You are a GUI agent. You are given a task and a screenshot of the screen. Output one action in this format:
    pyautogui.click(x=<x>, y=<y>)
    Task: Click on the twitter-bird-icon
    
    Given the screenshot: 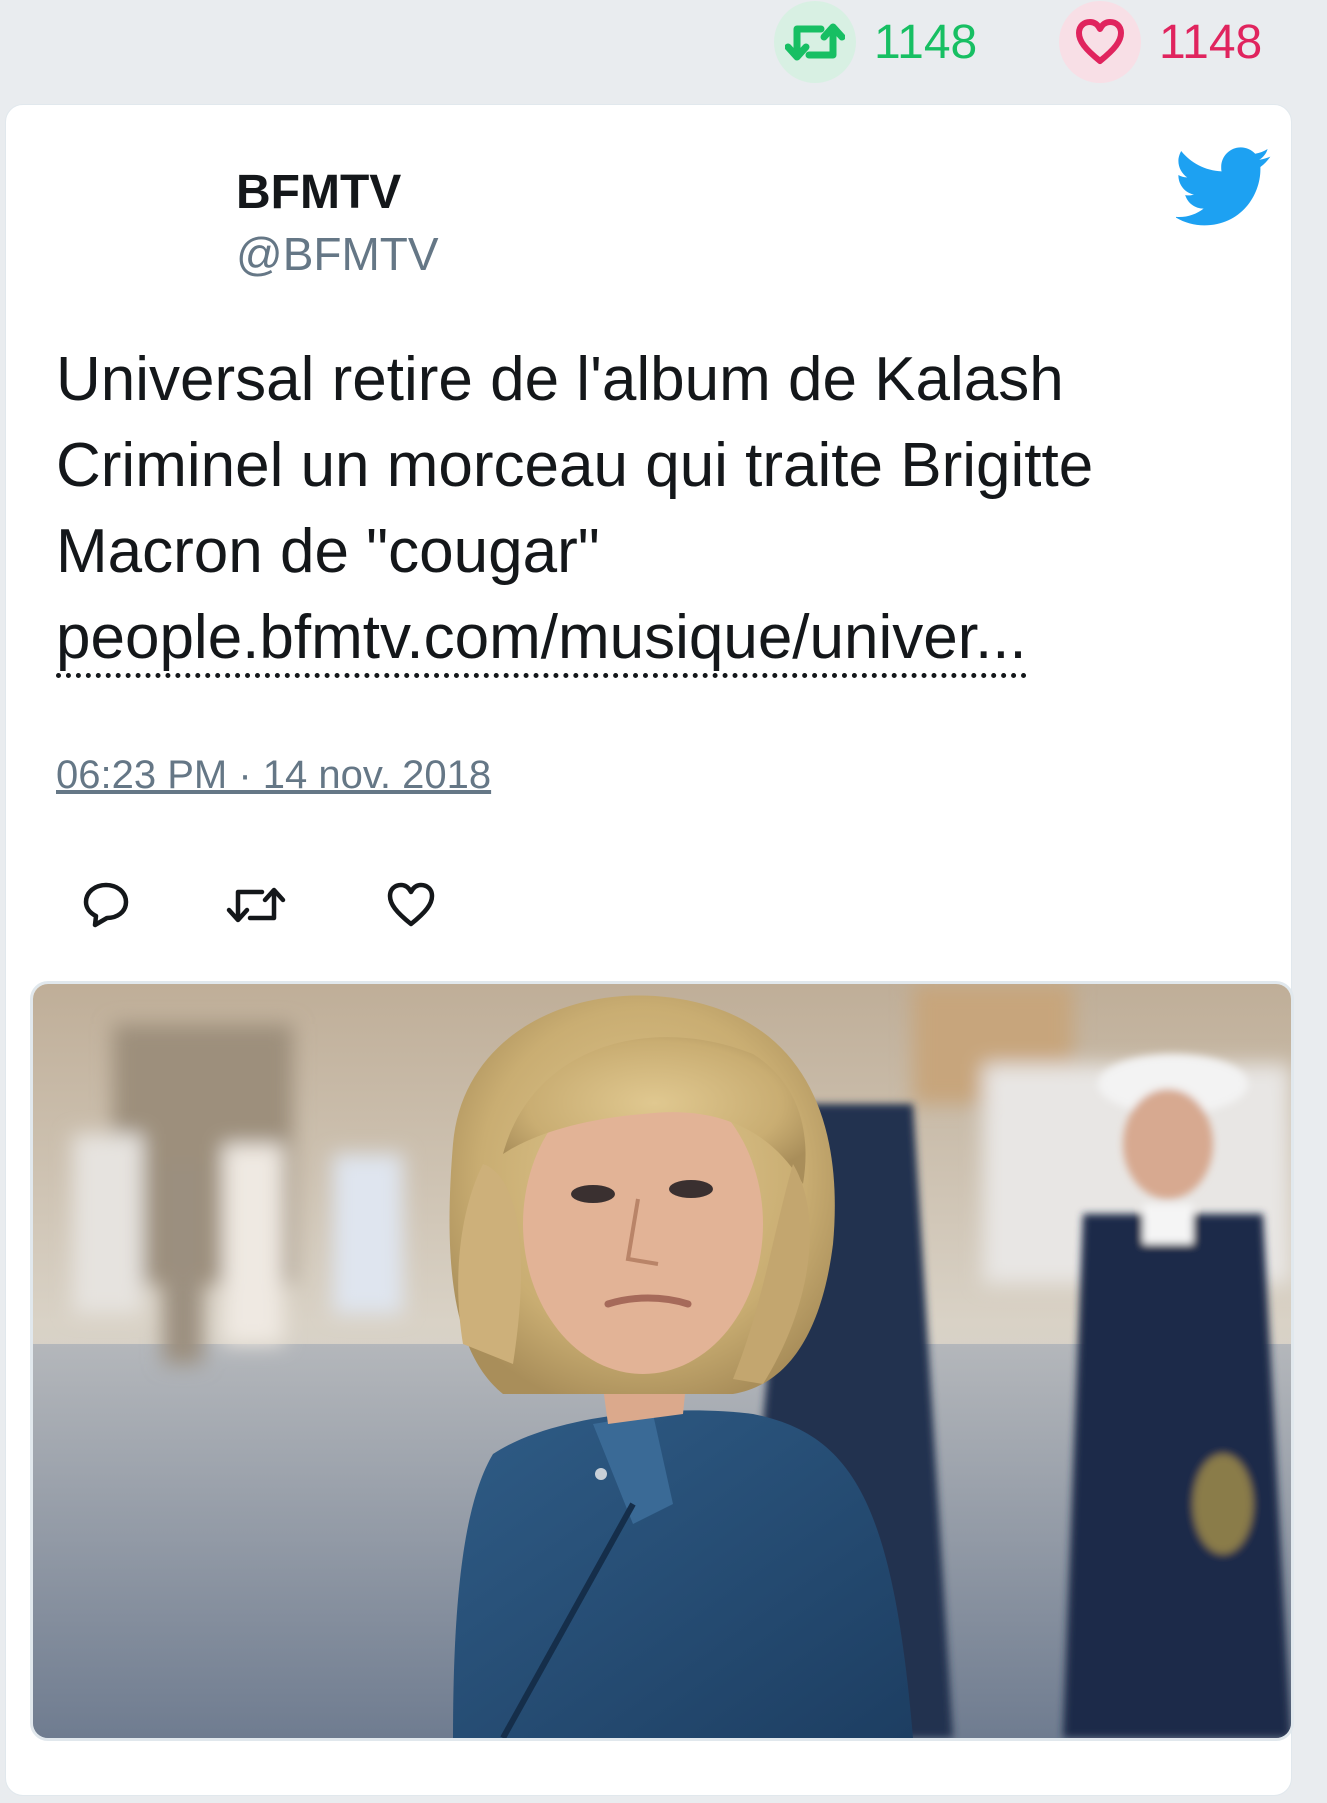 What is the action you would take?
    pyautogui.click(x=1224, y=187)
    